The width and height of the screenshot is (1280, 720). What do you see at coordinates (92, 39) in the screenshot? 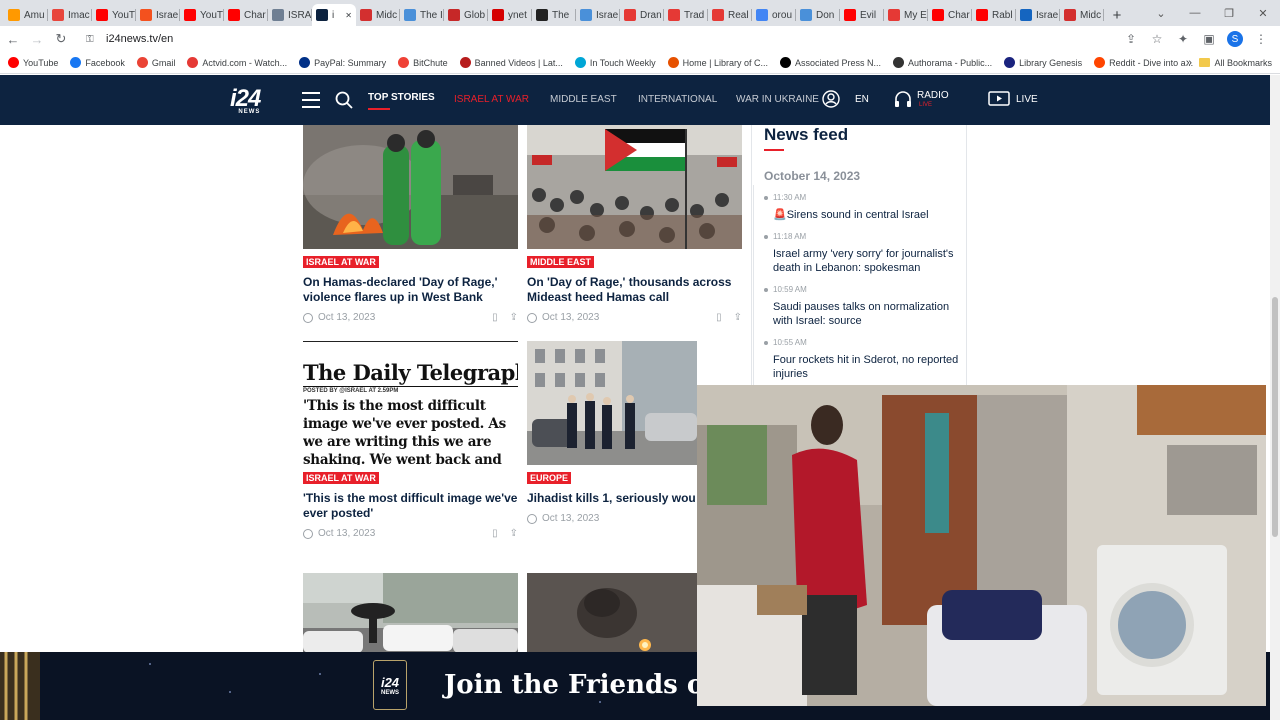
I see `site-info-icon: ⚿` at bounding box center [92, 39].